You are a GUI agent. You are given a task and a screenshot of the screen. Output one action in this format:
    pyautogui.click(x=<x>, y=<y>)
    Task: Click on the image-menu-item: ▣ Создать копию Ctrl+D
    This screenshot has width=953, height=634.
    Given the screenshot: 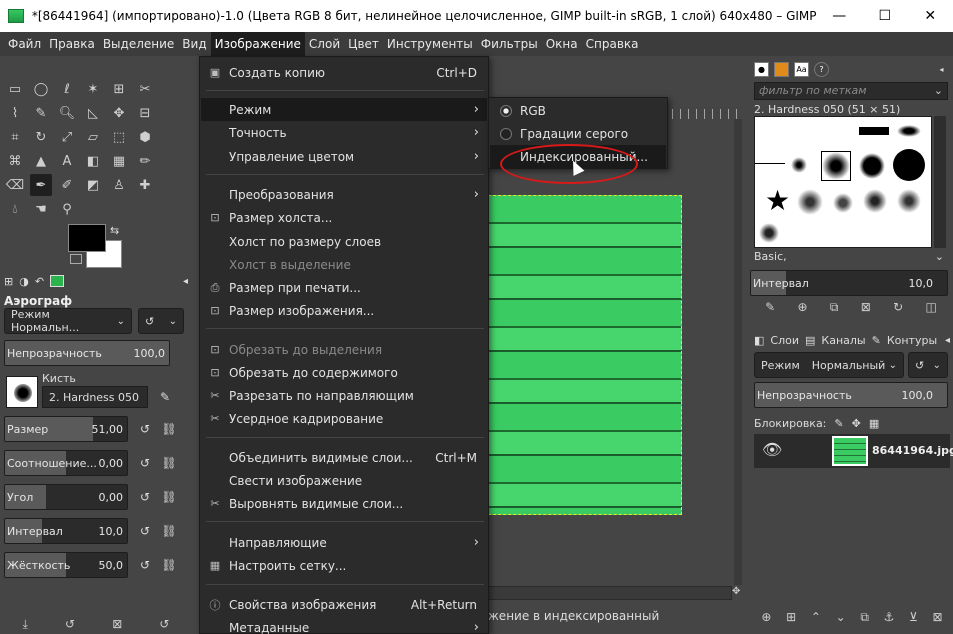 What is the action you would take?
    pyautogui.click(x=344, y=72)
    